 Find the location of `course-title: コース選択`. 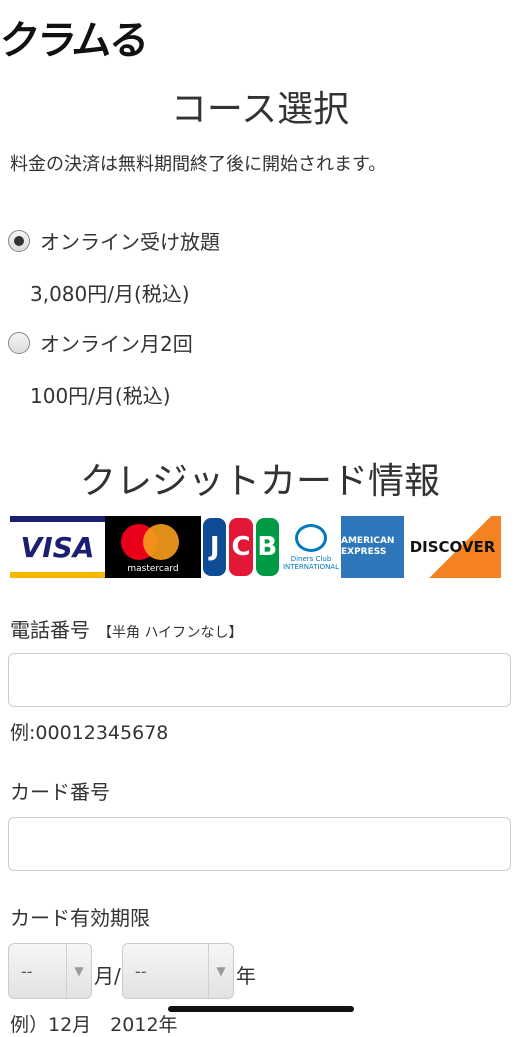

course-title: コース選択 is located at coordinates (260, 109).